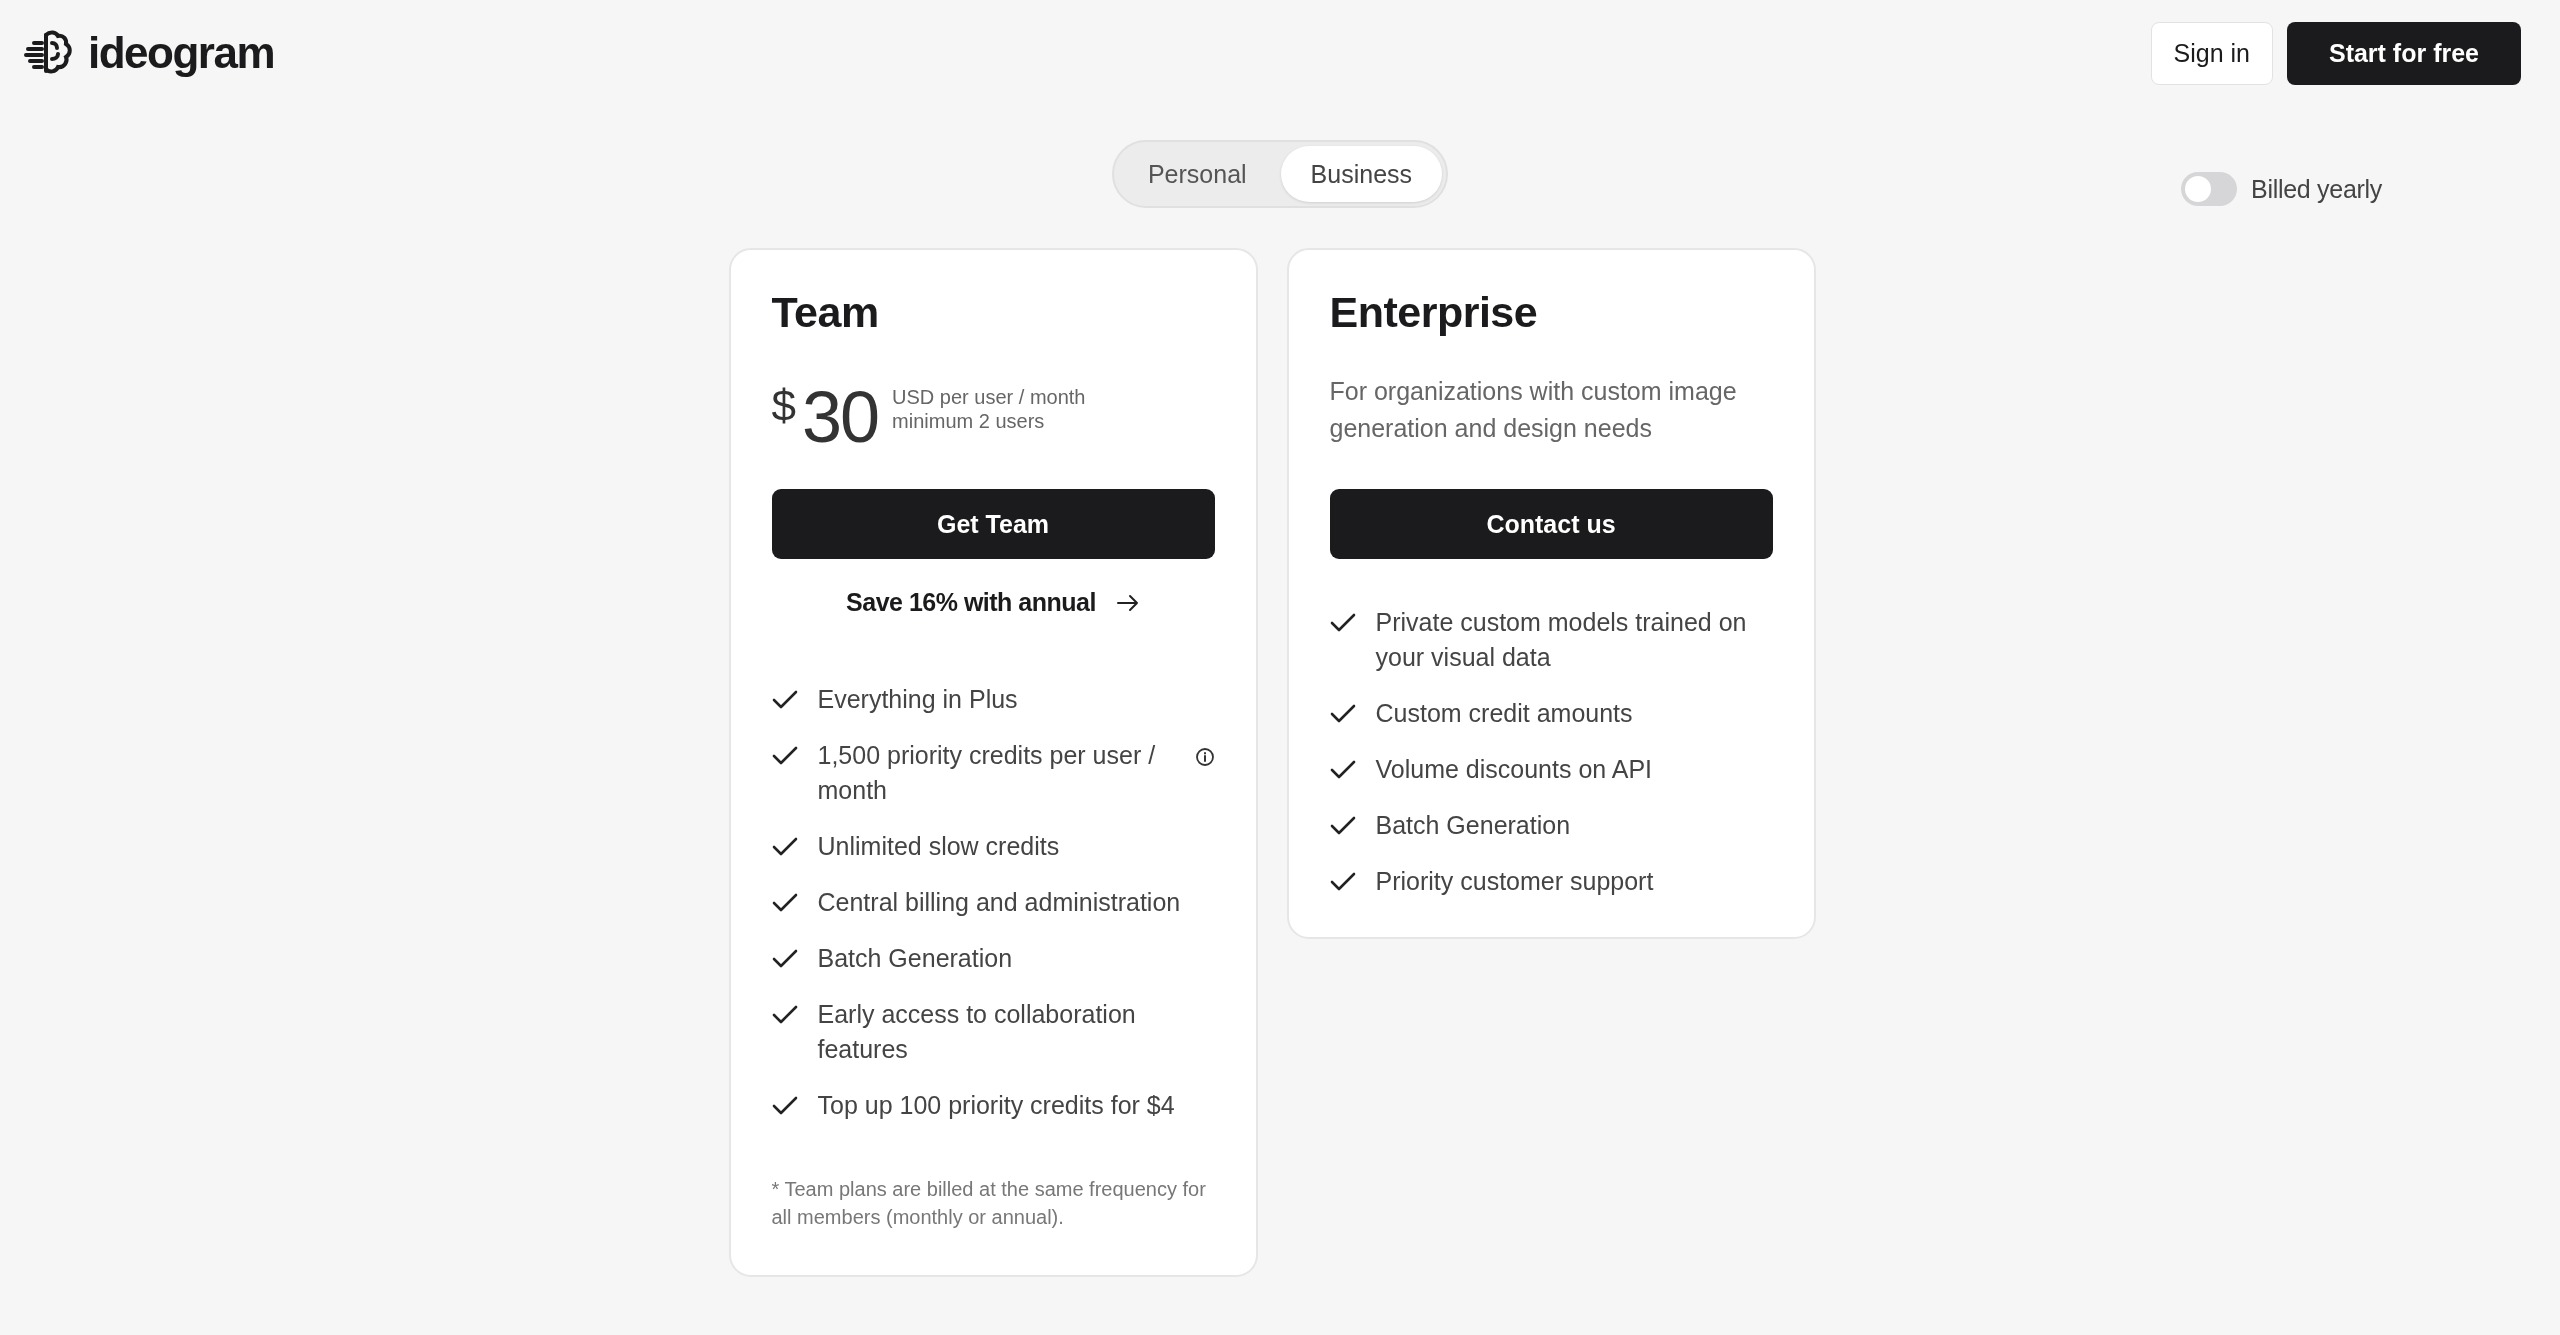 The height and width of the screenshot is (1335, 2560). I want to click on feature-text: Volume discounts on API, so click(1514, 769).